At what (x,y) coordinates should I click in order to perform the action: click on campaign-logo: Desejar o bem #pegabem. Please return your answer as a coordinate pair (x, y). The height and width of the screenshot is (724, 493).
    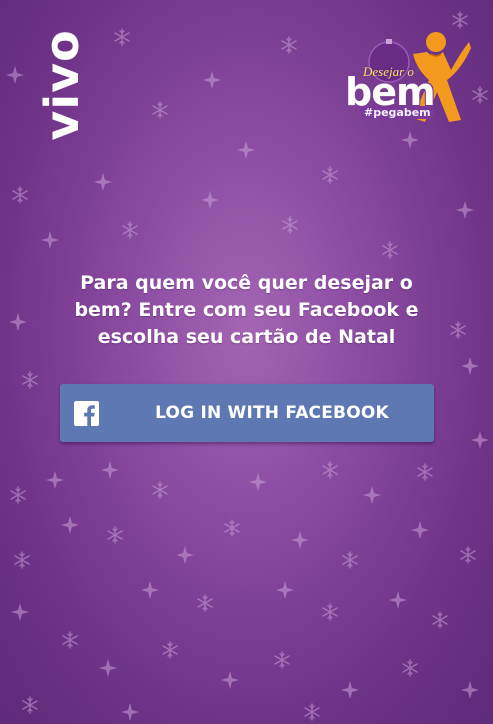
    Looking at the image, I should click on (408, 80).